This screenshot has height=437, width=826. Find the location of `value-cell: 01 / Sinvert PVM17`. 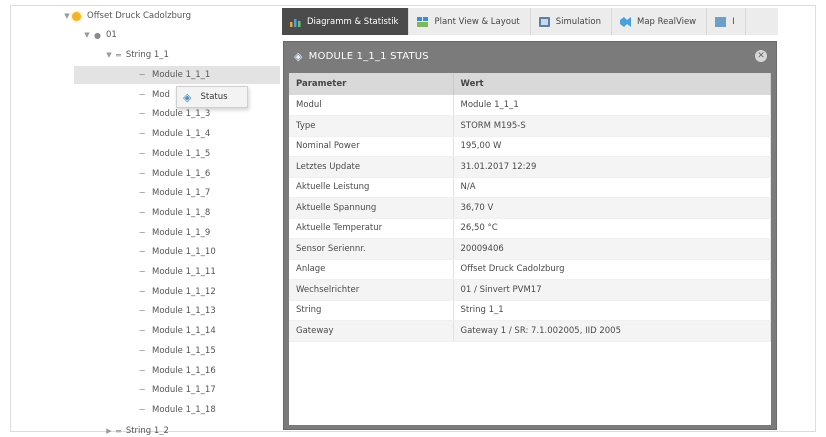

value-cell: 01 / Sinvert PVM17 is located at coordinates (612, 290).